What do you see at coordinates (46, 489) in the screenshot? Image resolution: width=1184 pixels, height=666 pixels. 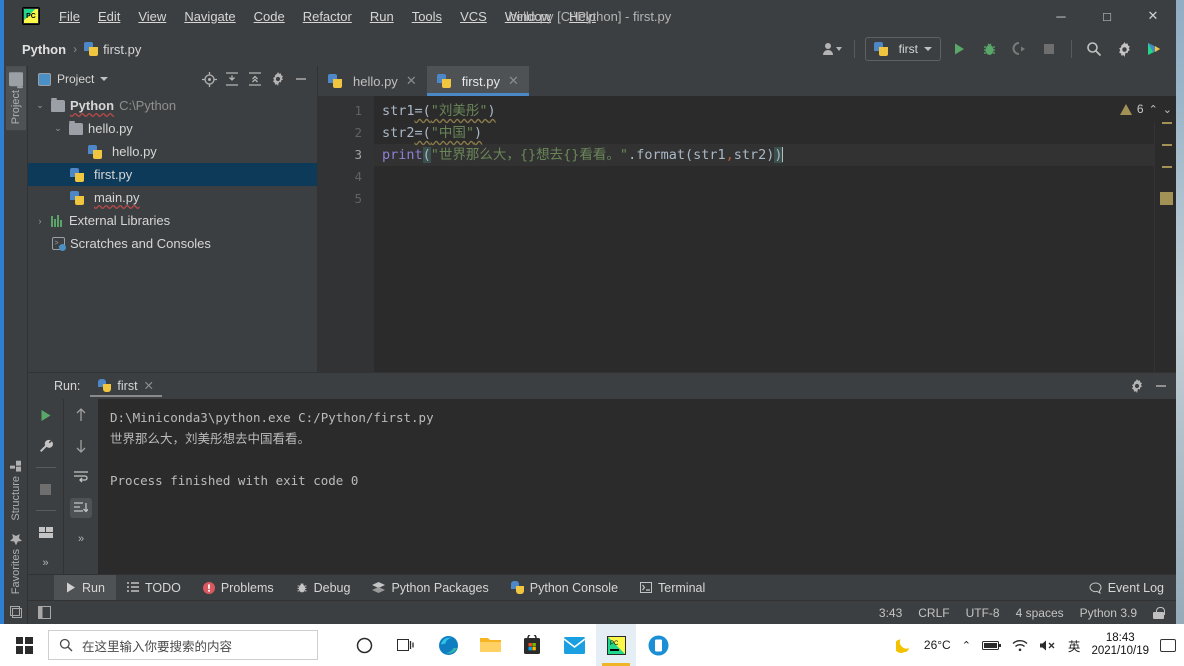 I see `stop-icon` at bounding box center [46, 489].